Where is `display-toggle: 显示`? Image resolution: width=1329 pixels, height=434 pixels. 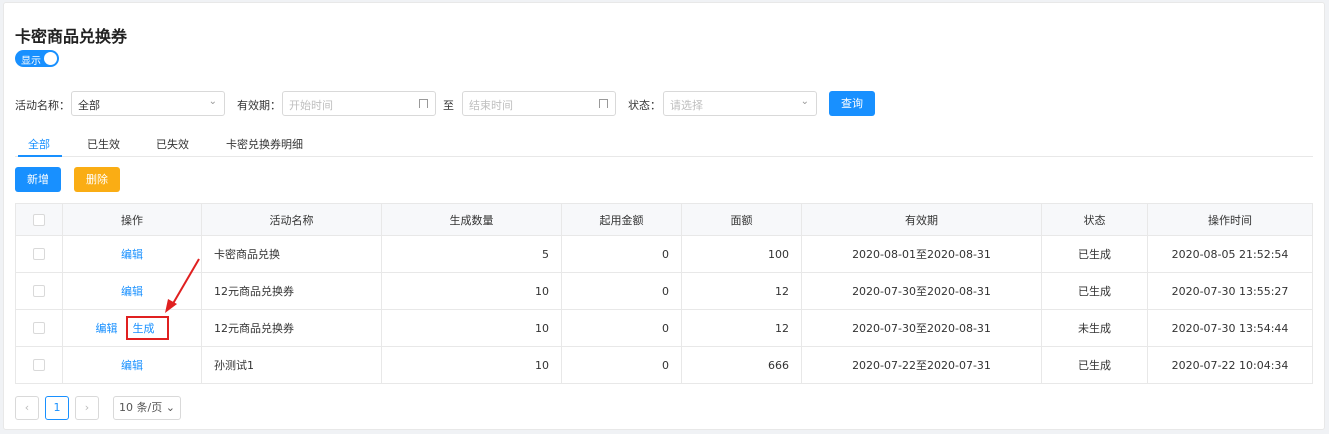 display-toggle: 显示 is located at coordinates (37, 58).